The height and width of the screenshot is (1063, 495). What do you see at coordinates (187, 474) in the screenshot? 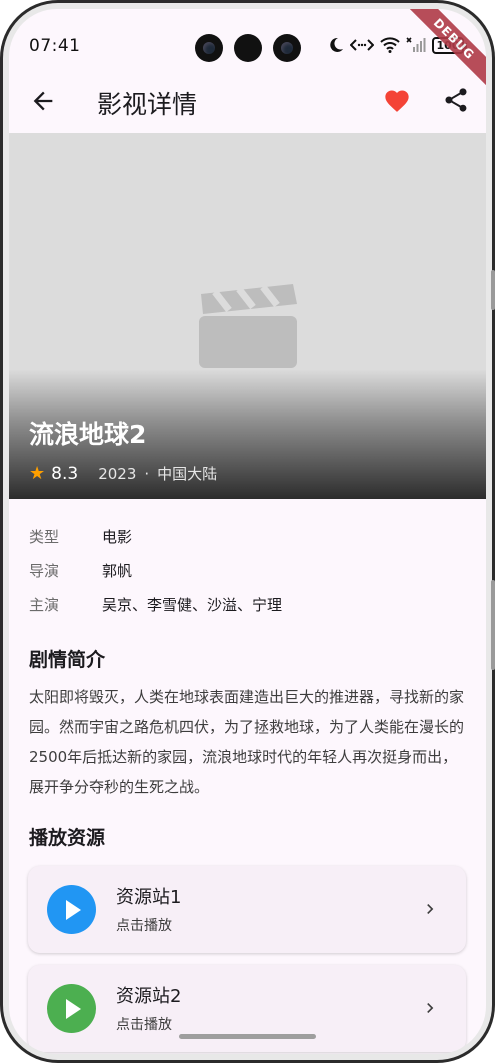
I see `region: 中国大陆` at bounding box center [187, 474].